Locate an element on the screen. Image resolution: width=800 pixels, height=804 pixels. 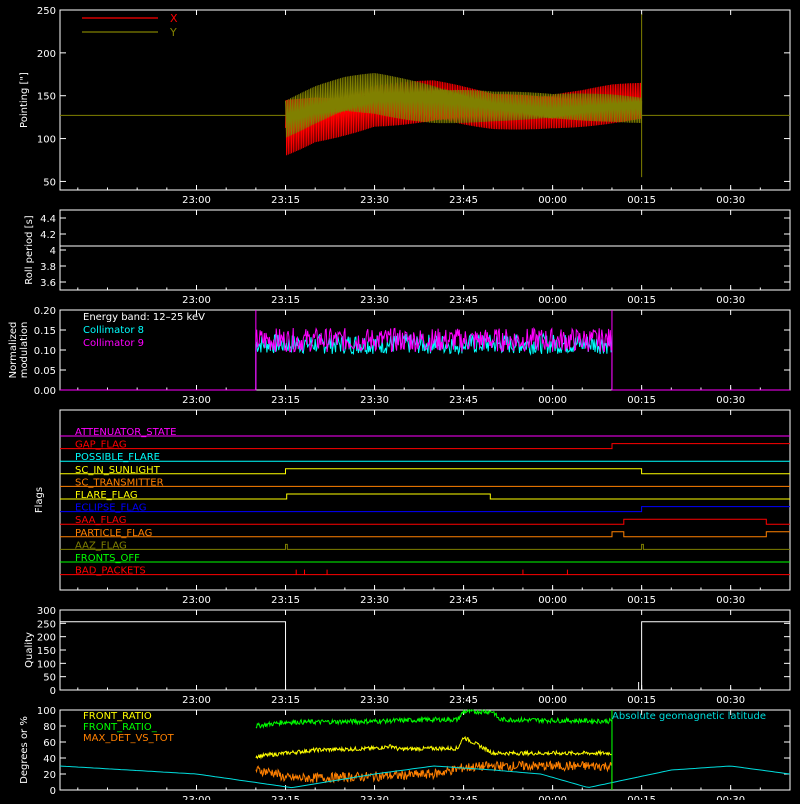
flag-label: SC_IN_SUNLIGHT is located at coordinates (118, 470).